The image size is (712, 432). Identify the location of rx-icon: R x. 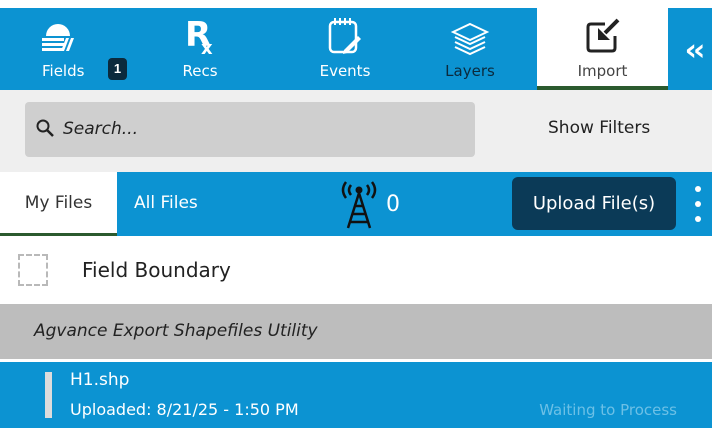
(200, 38).